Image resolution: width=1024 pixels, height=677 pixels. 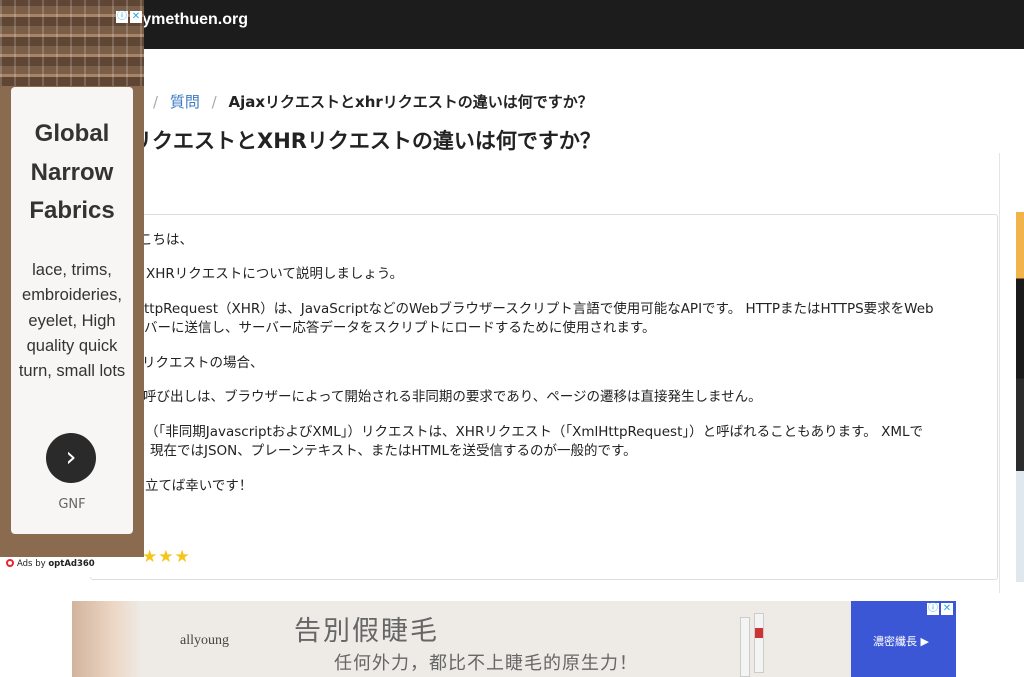 What do you see at coordinates (512, 24) in the screenshot?
I see `top-navbar: rymethuen.org` at bounding box center [512, 24].